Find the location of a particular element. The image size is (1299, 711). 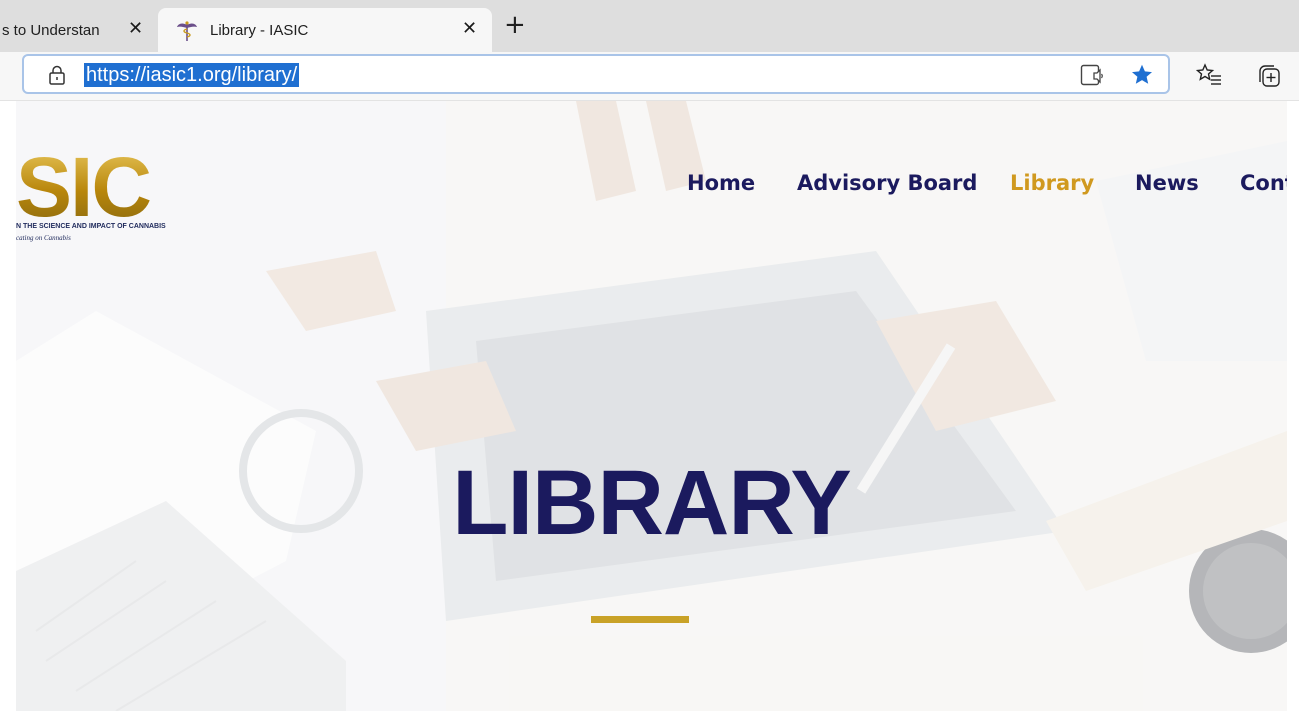

nav-item-advisory-board: Advisory Board is located at coordinates (887, 183).